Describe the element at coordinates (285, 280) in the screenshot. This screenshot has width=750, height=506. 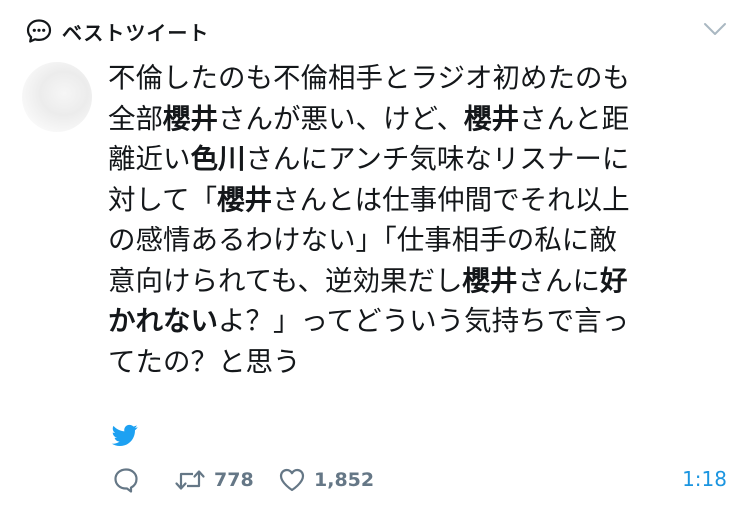
I see `tweet-segment: 意向けられても、逆効果だし` at that location.